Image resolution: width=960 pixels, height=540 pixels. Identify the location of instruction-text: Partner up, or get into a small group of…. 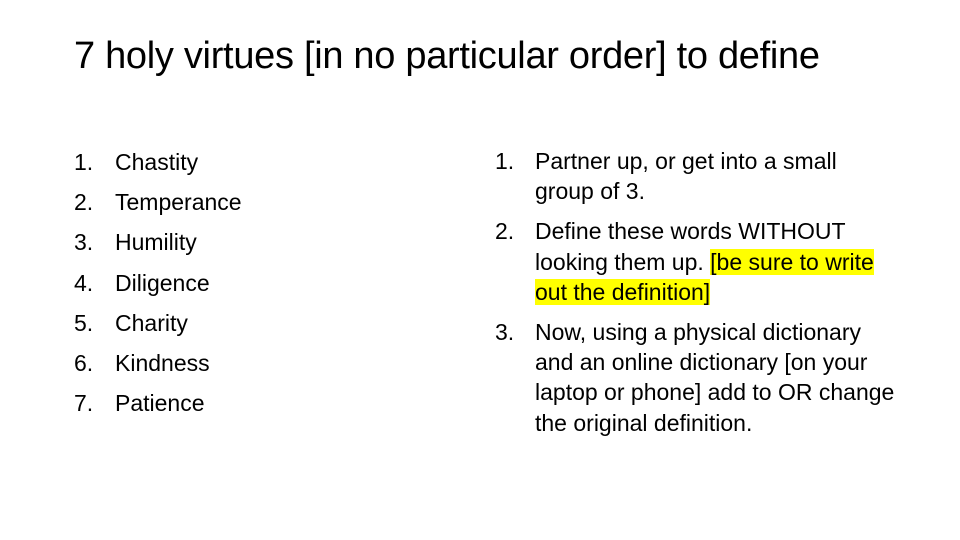
(686, 176).